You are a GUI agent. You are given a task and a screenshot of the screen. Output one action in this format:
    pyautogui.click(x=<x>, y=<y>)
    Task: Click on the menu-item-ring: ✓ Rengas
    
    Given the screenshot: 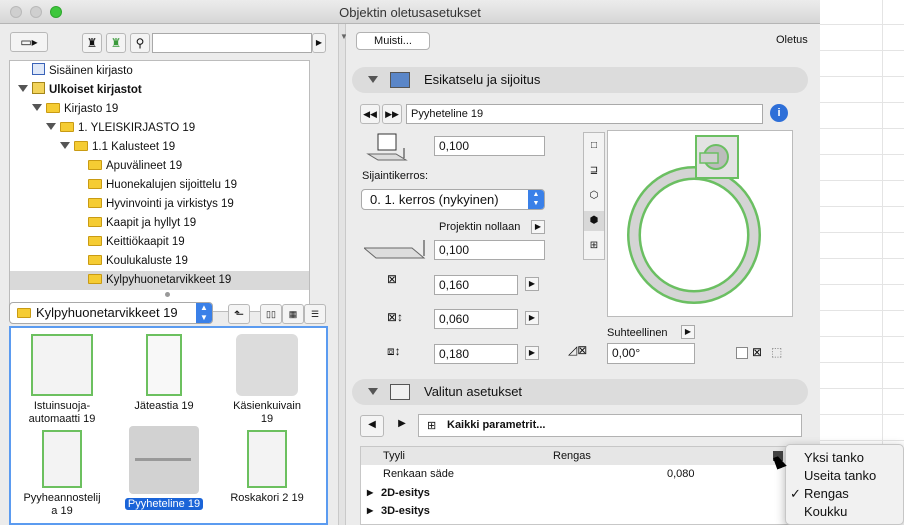 What is the action you would take?
    pyautogui.click(x=845, y=494)
    